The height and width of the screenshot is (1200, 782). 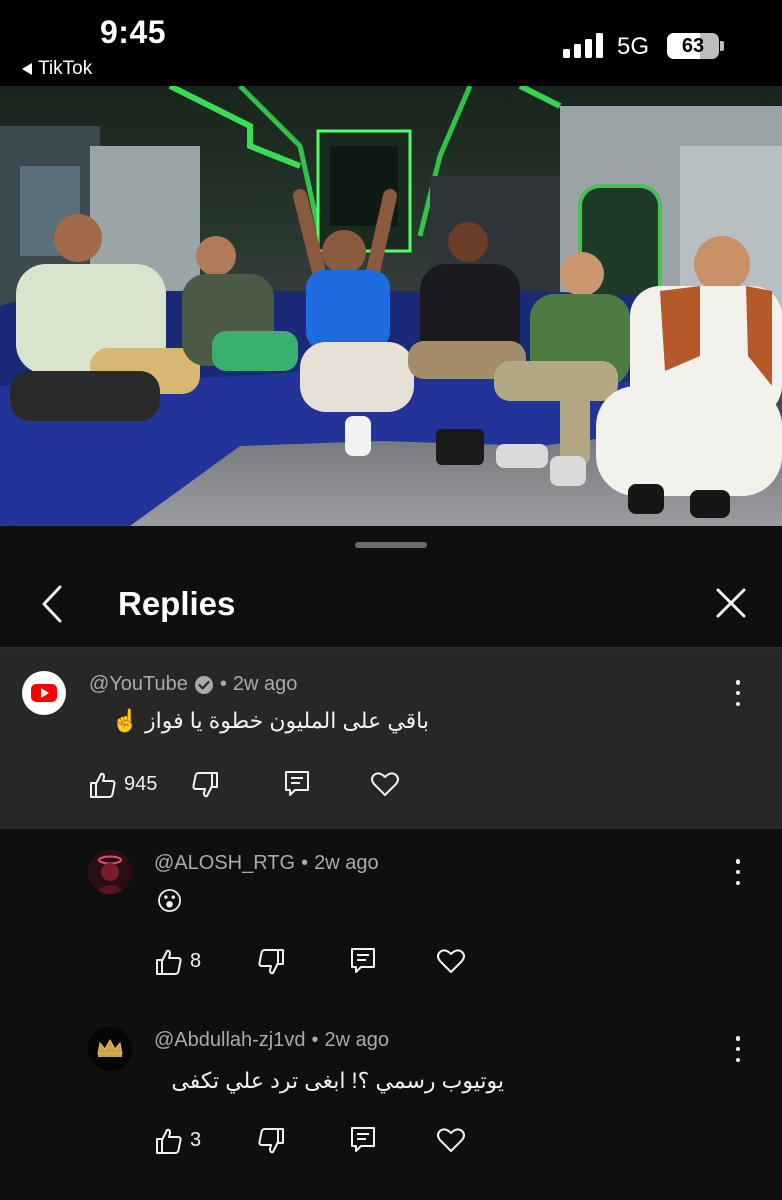 What do you see at coordinates (203, 684) in the screenshot?
I see `verified-check-icon` at bounding box center [203, 684].